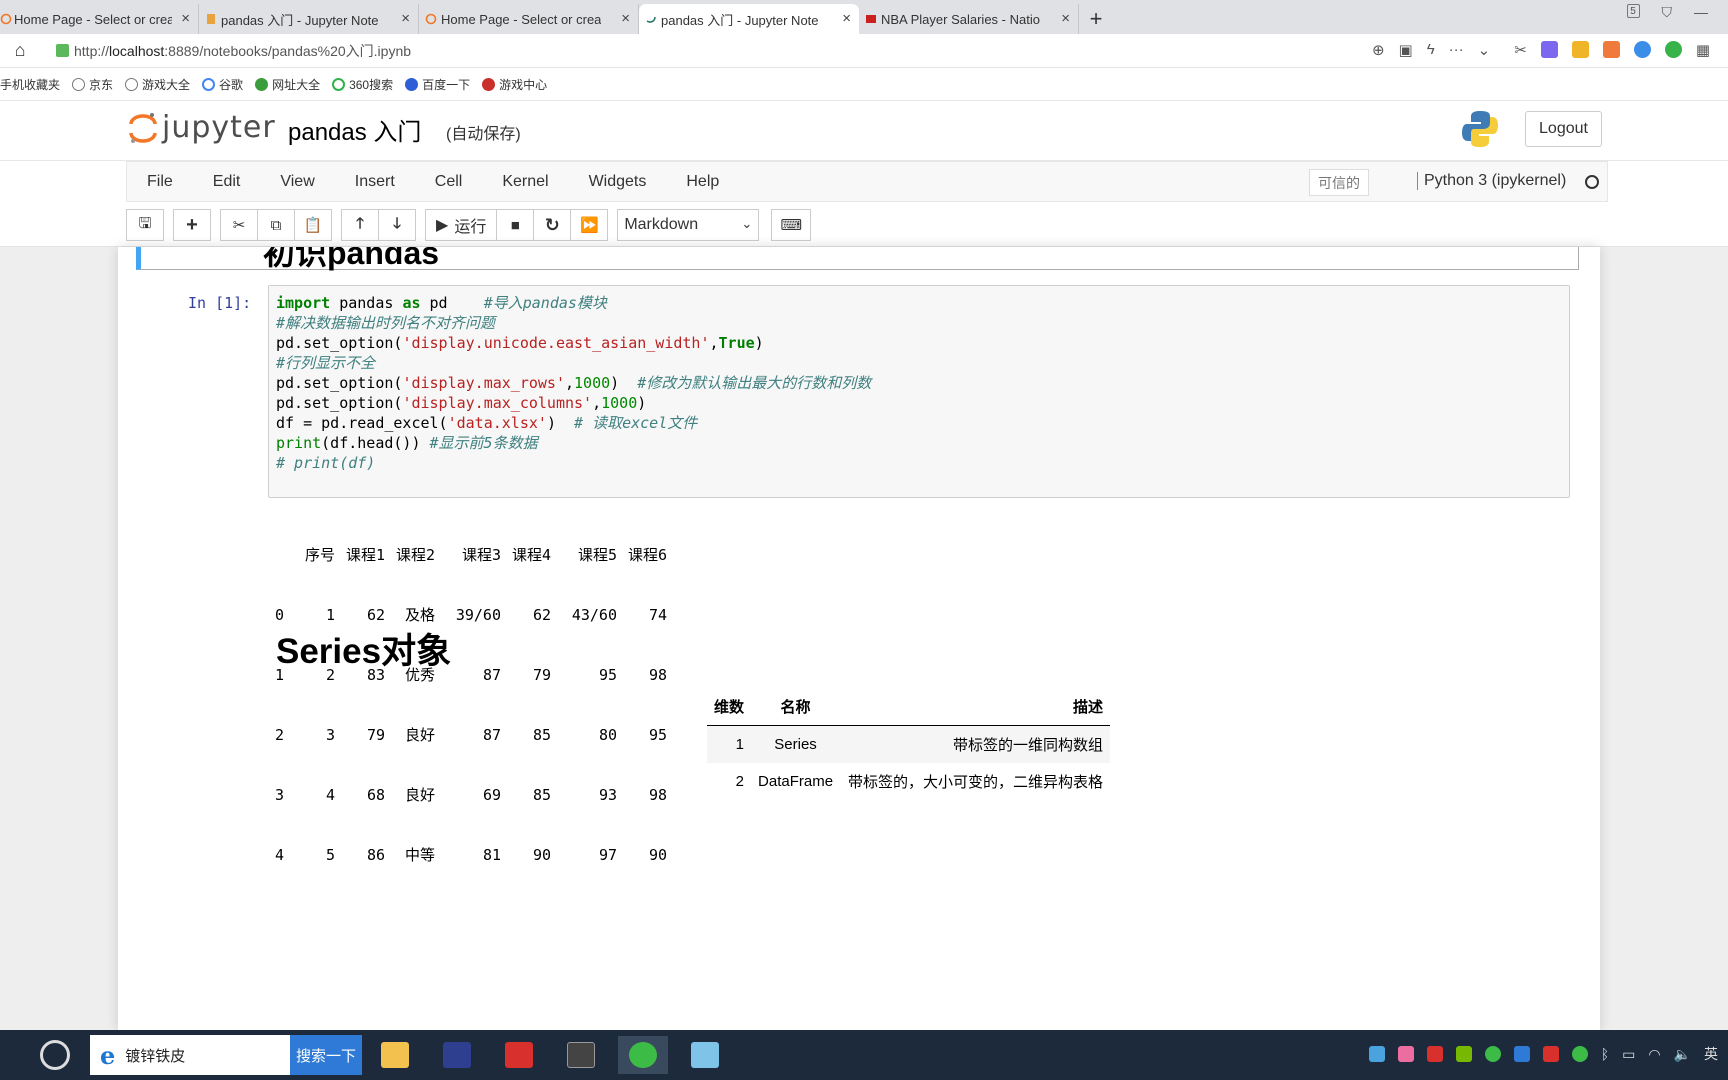 This screenshot has width=1728, height=1080. Describe the element at coordinates (30, 84) in the screenshot. I see `bookmark-item: 手机收藏夹` at that location.